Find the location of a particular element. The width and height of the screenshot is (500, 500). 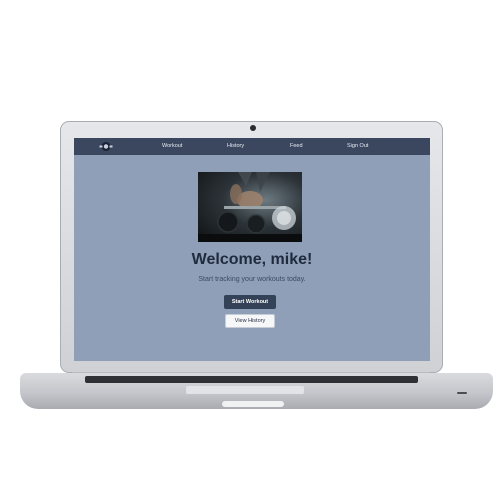

welcome-subtitle: Start tracking your workouts today. is located at coordinates (252, 279).